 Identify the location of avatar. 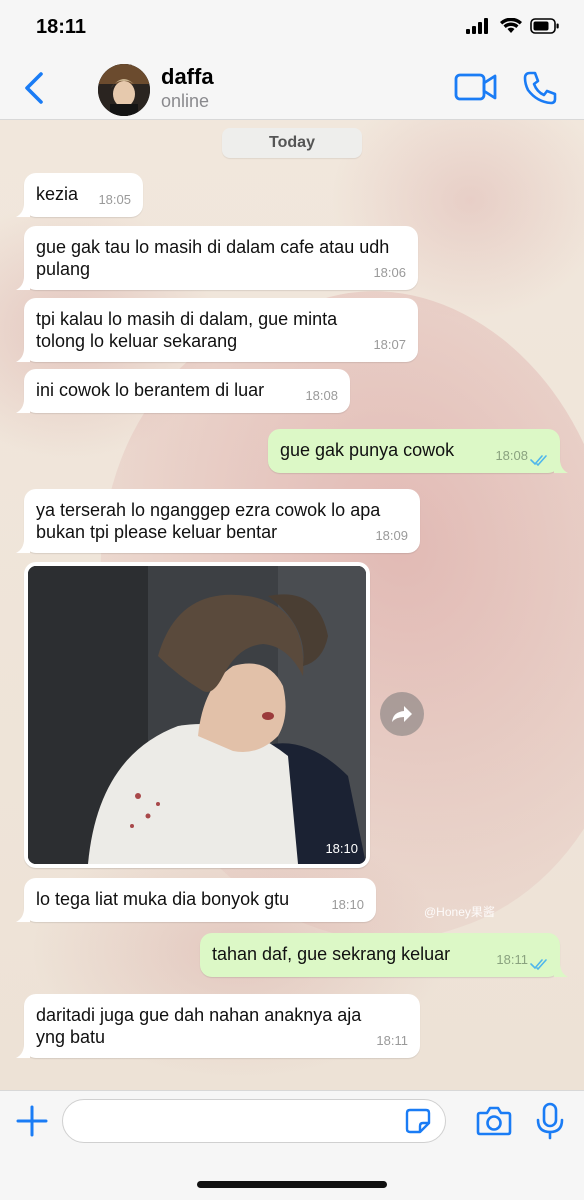
(124, 90).